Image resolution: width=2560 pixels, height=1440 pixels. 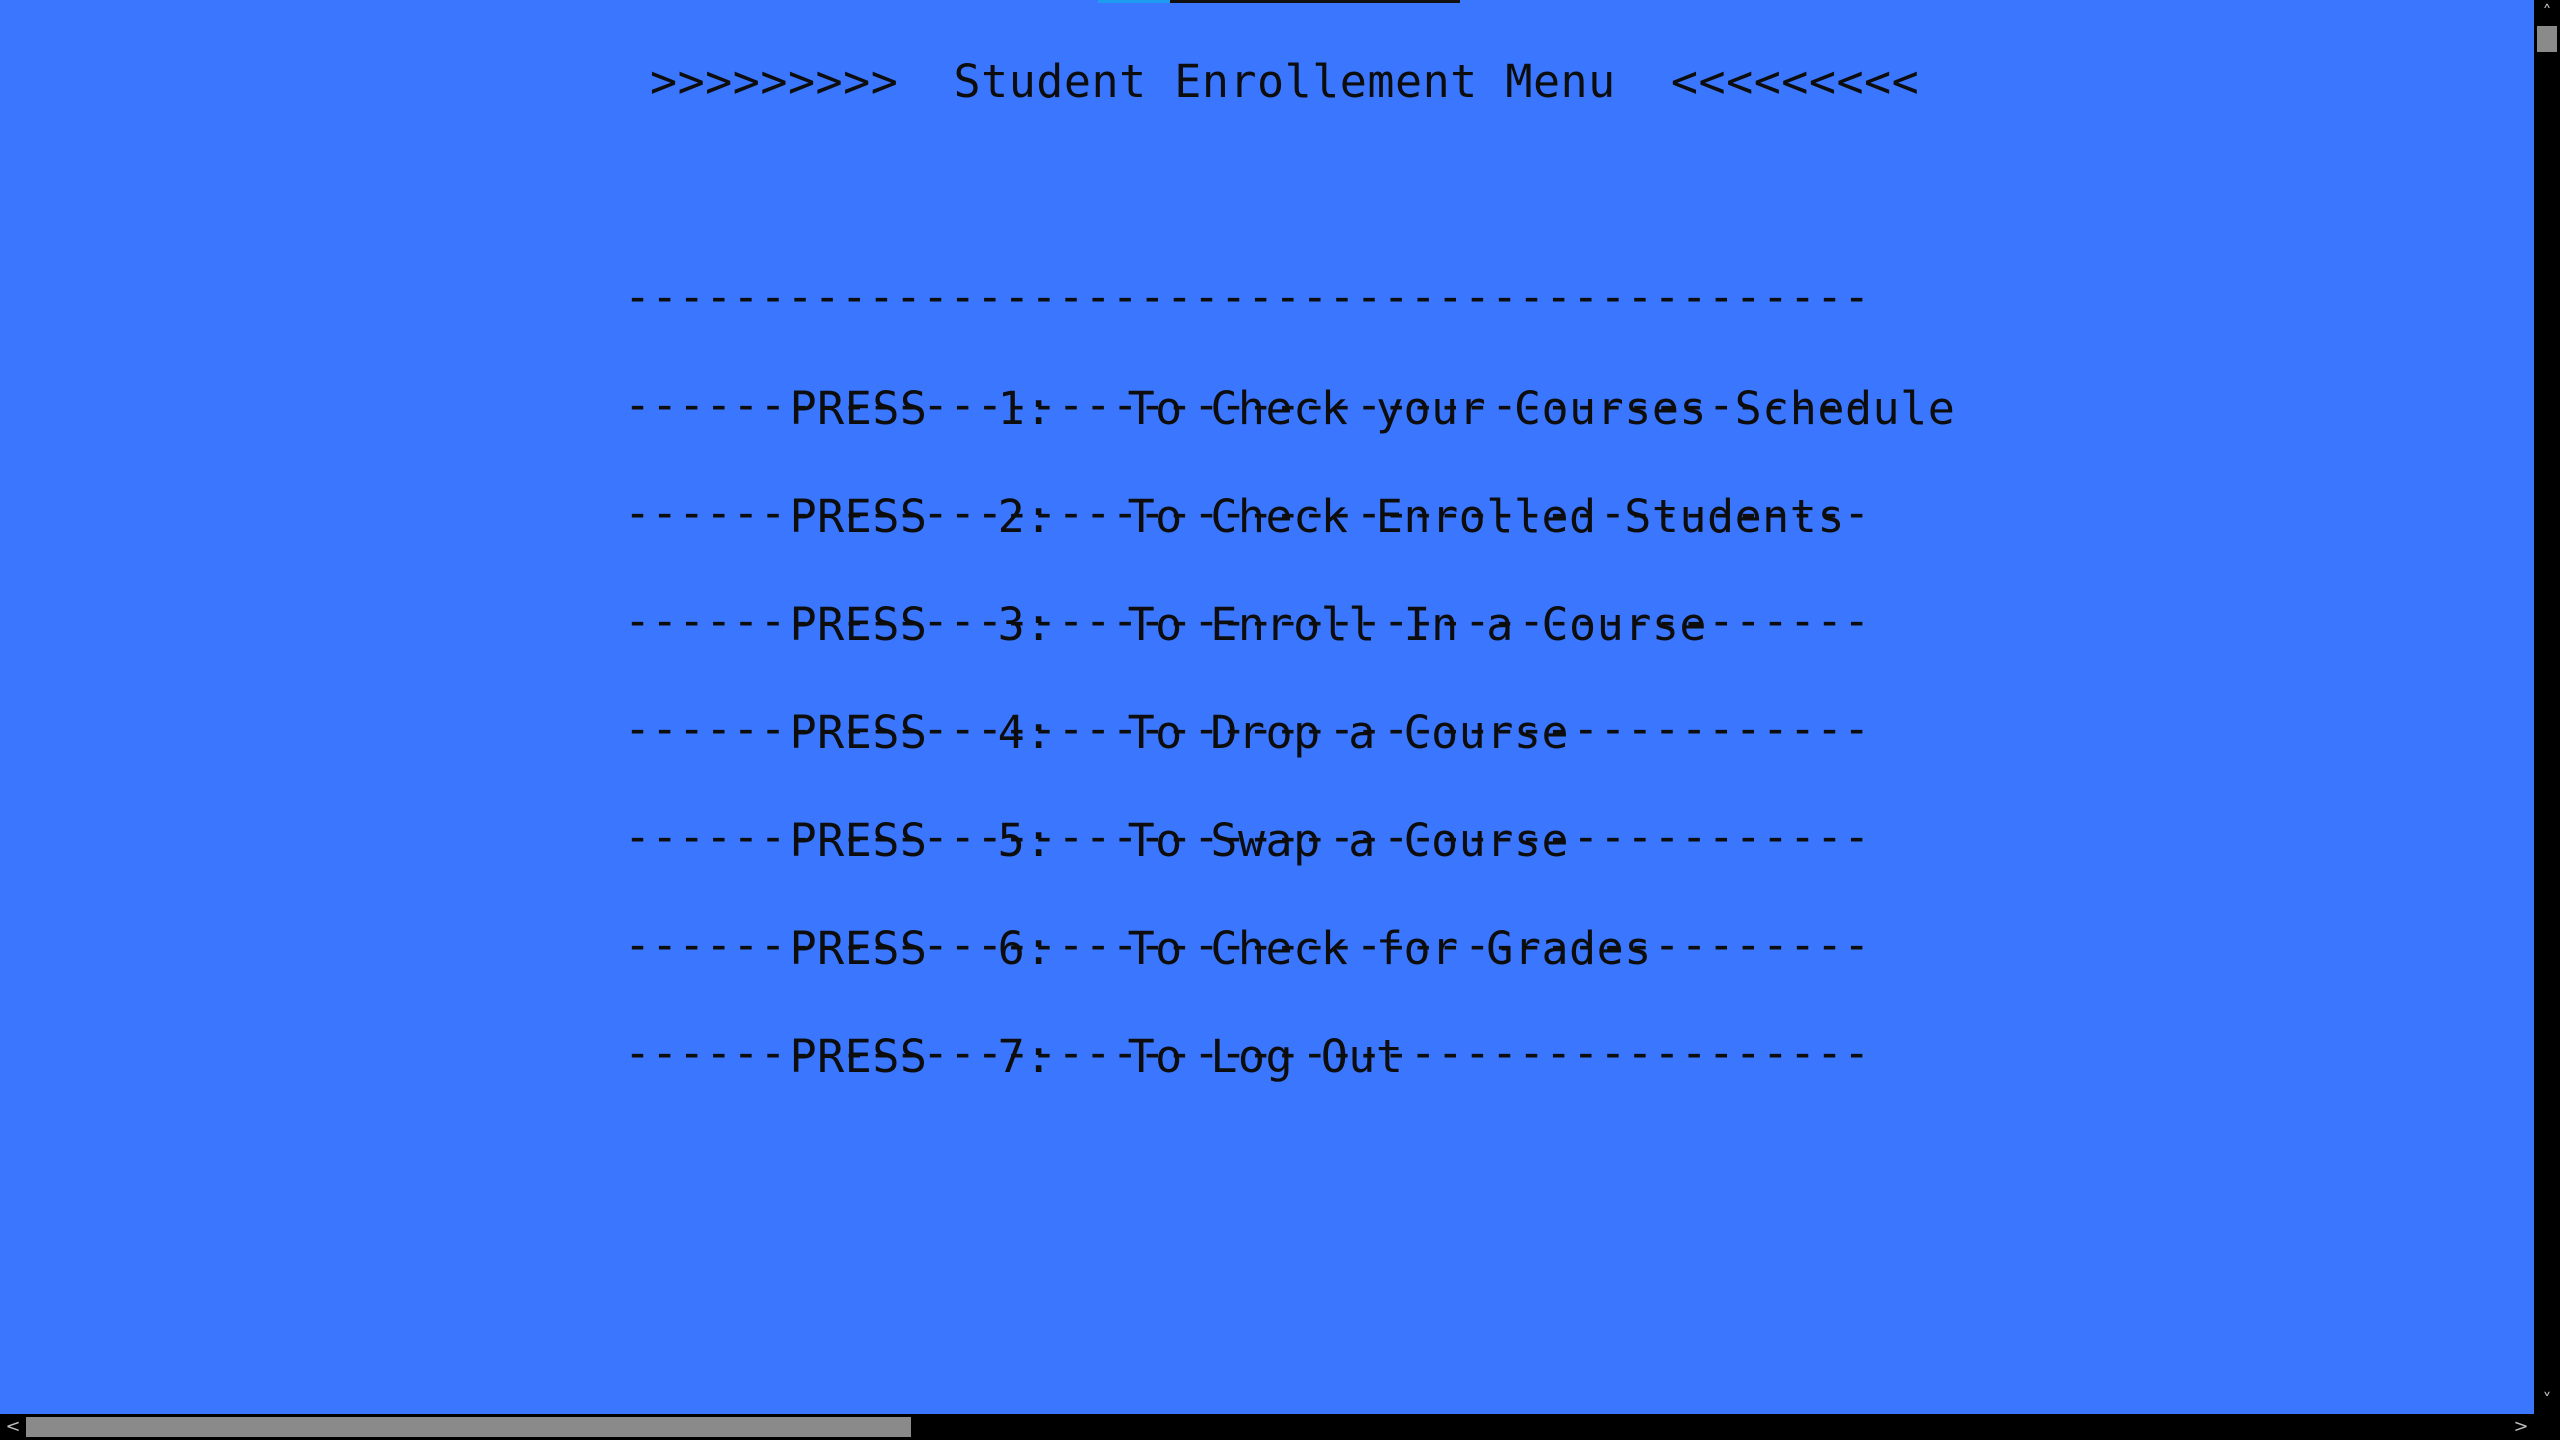 What do you see at coordinates (1289, 378) in the screenshot?
I see `menu-item-1: PRESS 1: To Check your Courses Schedule` at bounding box center [1289, 378].